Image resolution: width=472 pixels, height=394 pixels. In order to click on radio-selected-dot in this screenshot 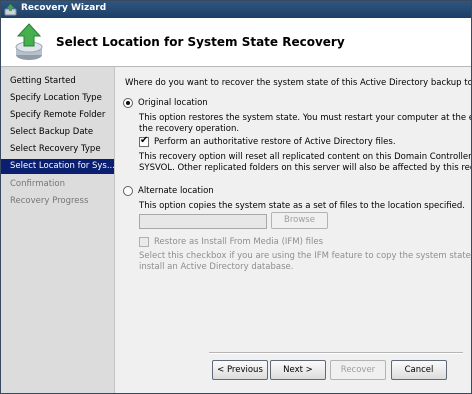, I will do `click(128, 103)`.